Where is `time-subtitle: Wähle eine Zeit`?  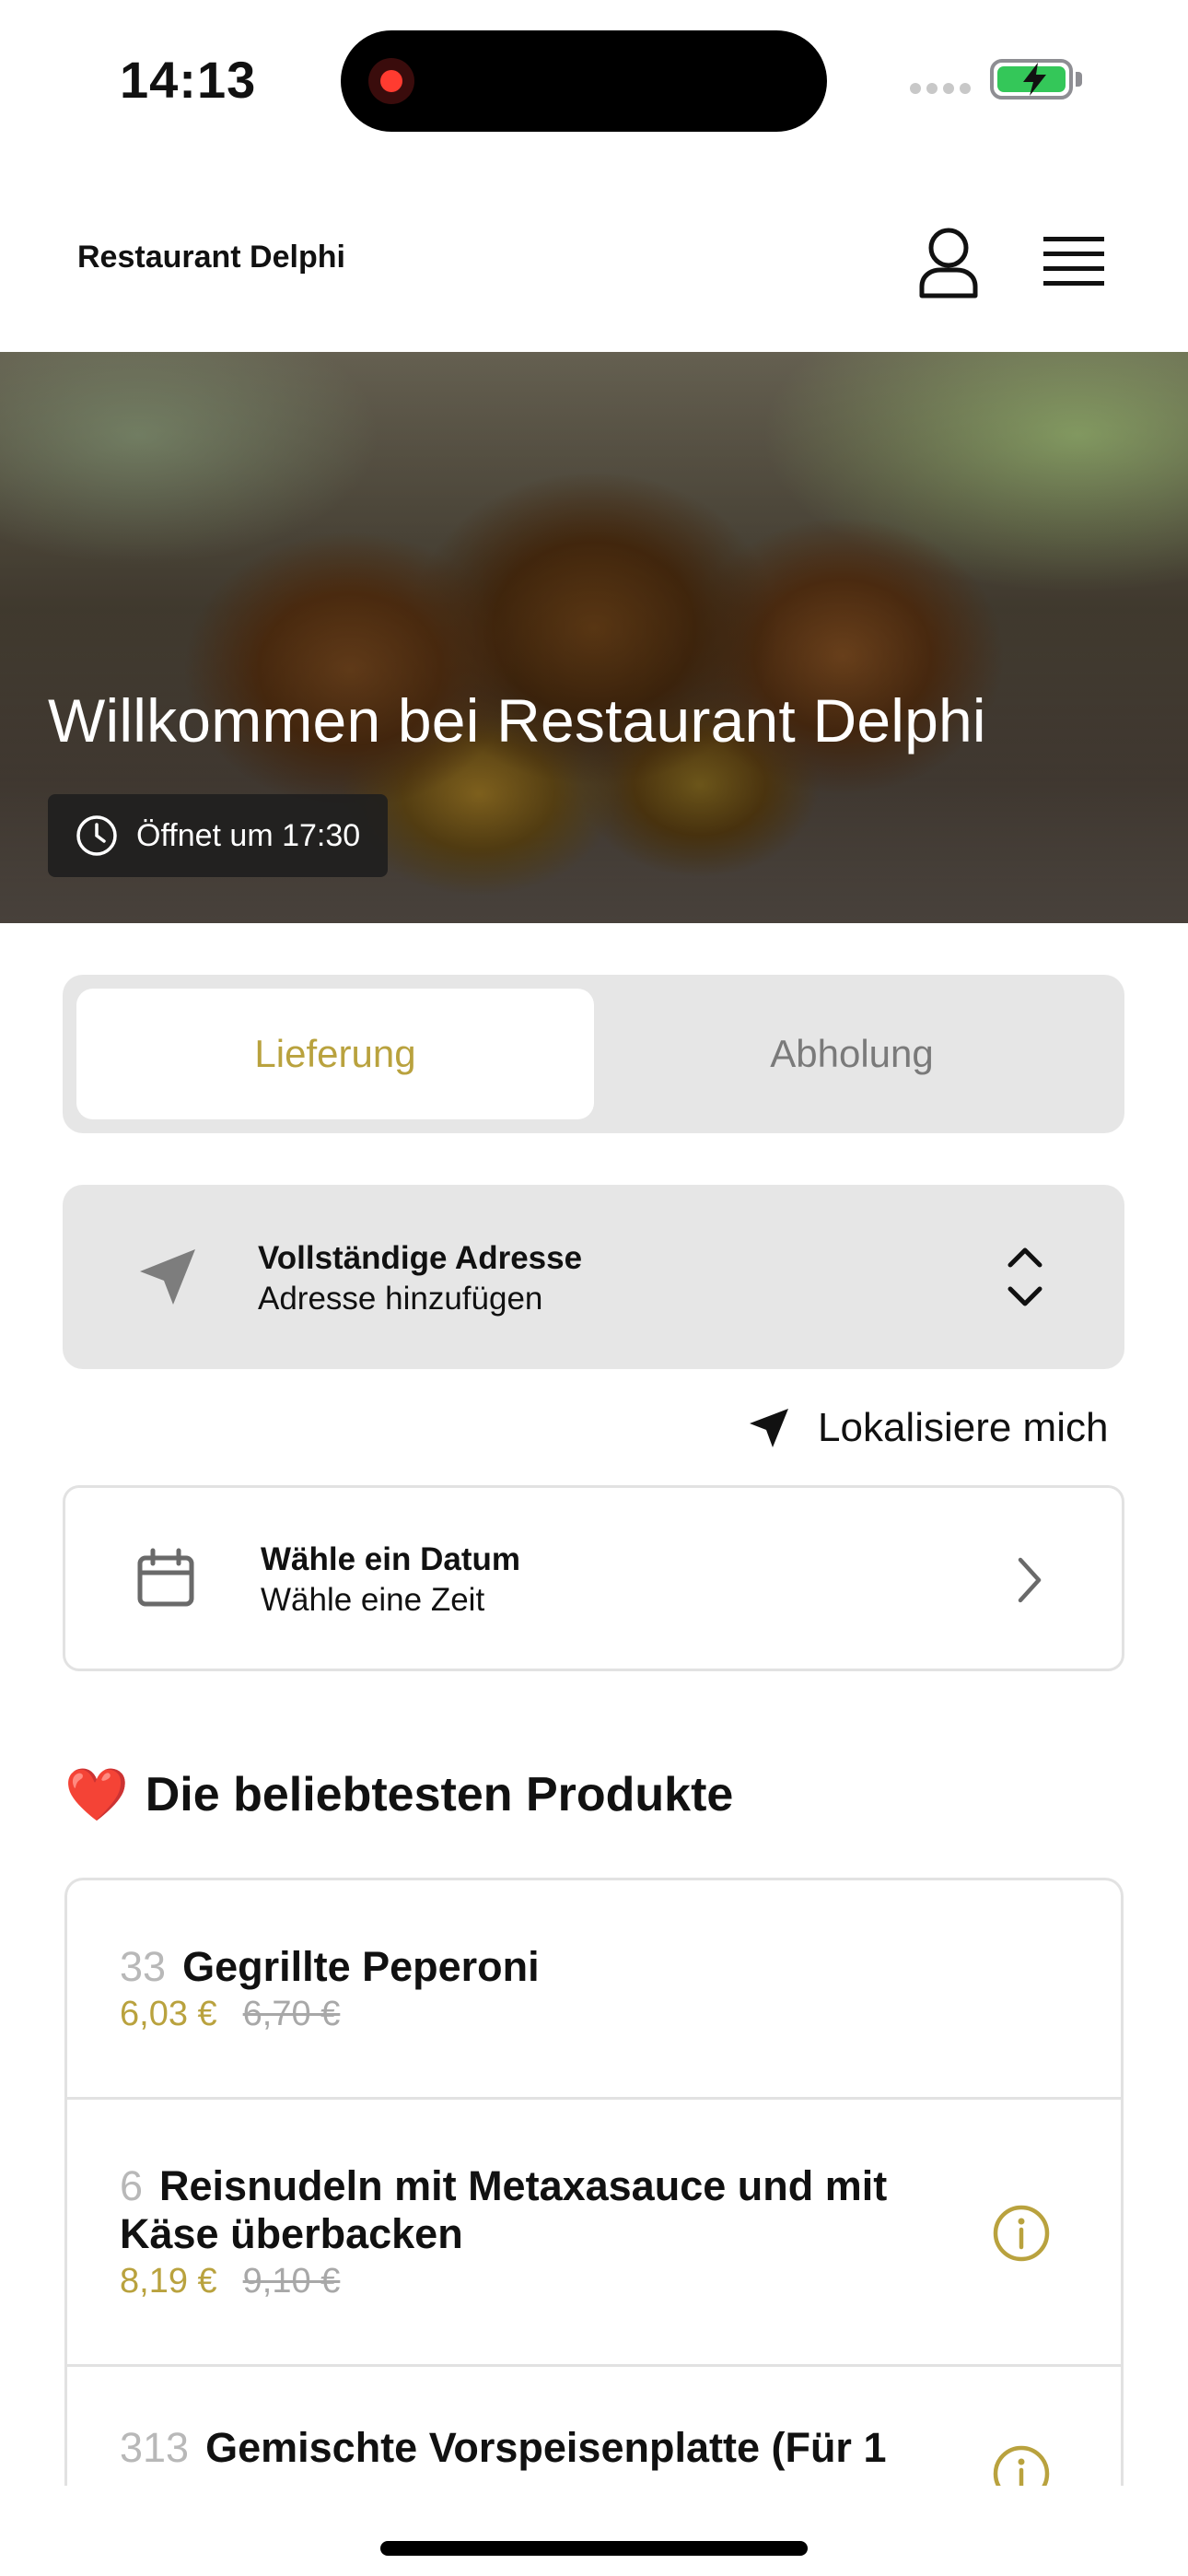 time-subtitle: Wähle eine Zeit is located at coordinates (373, 1600).